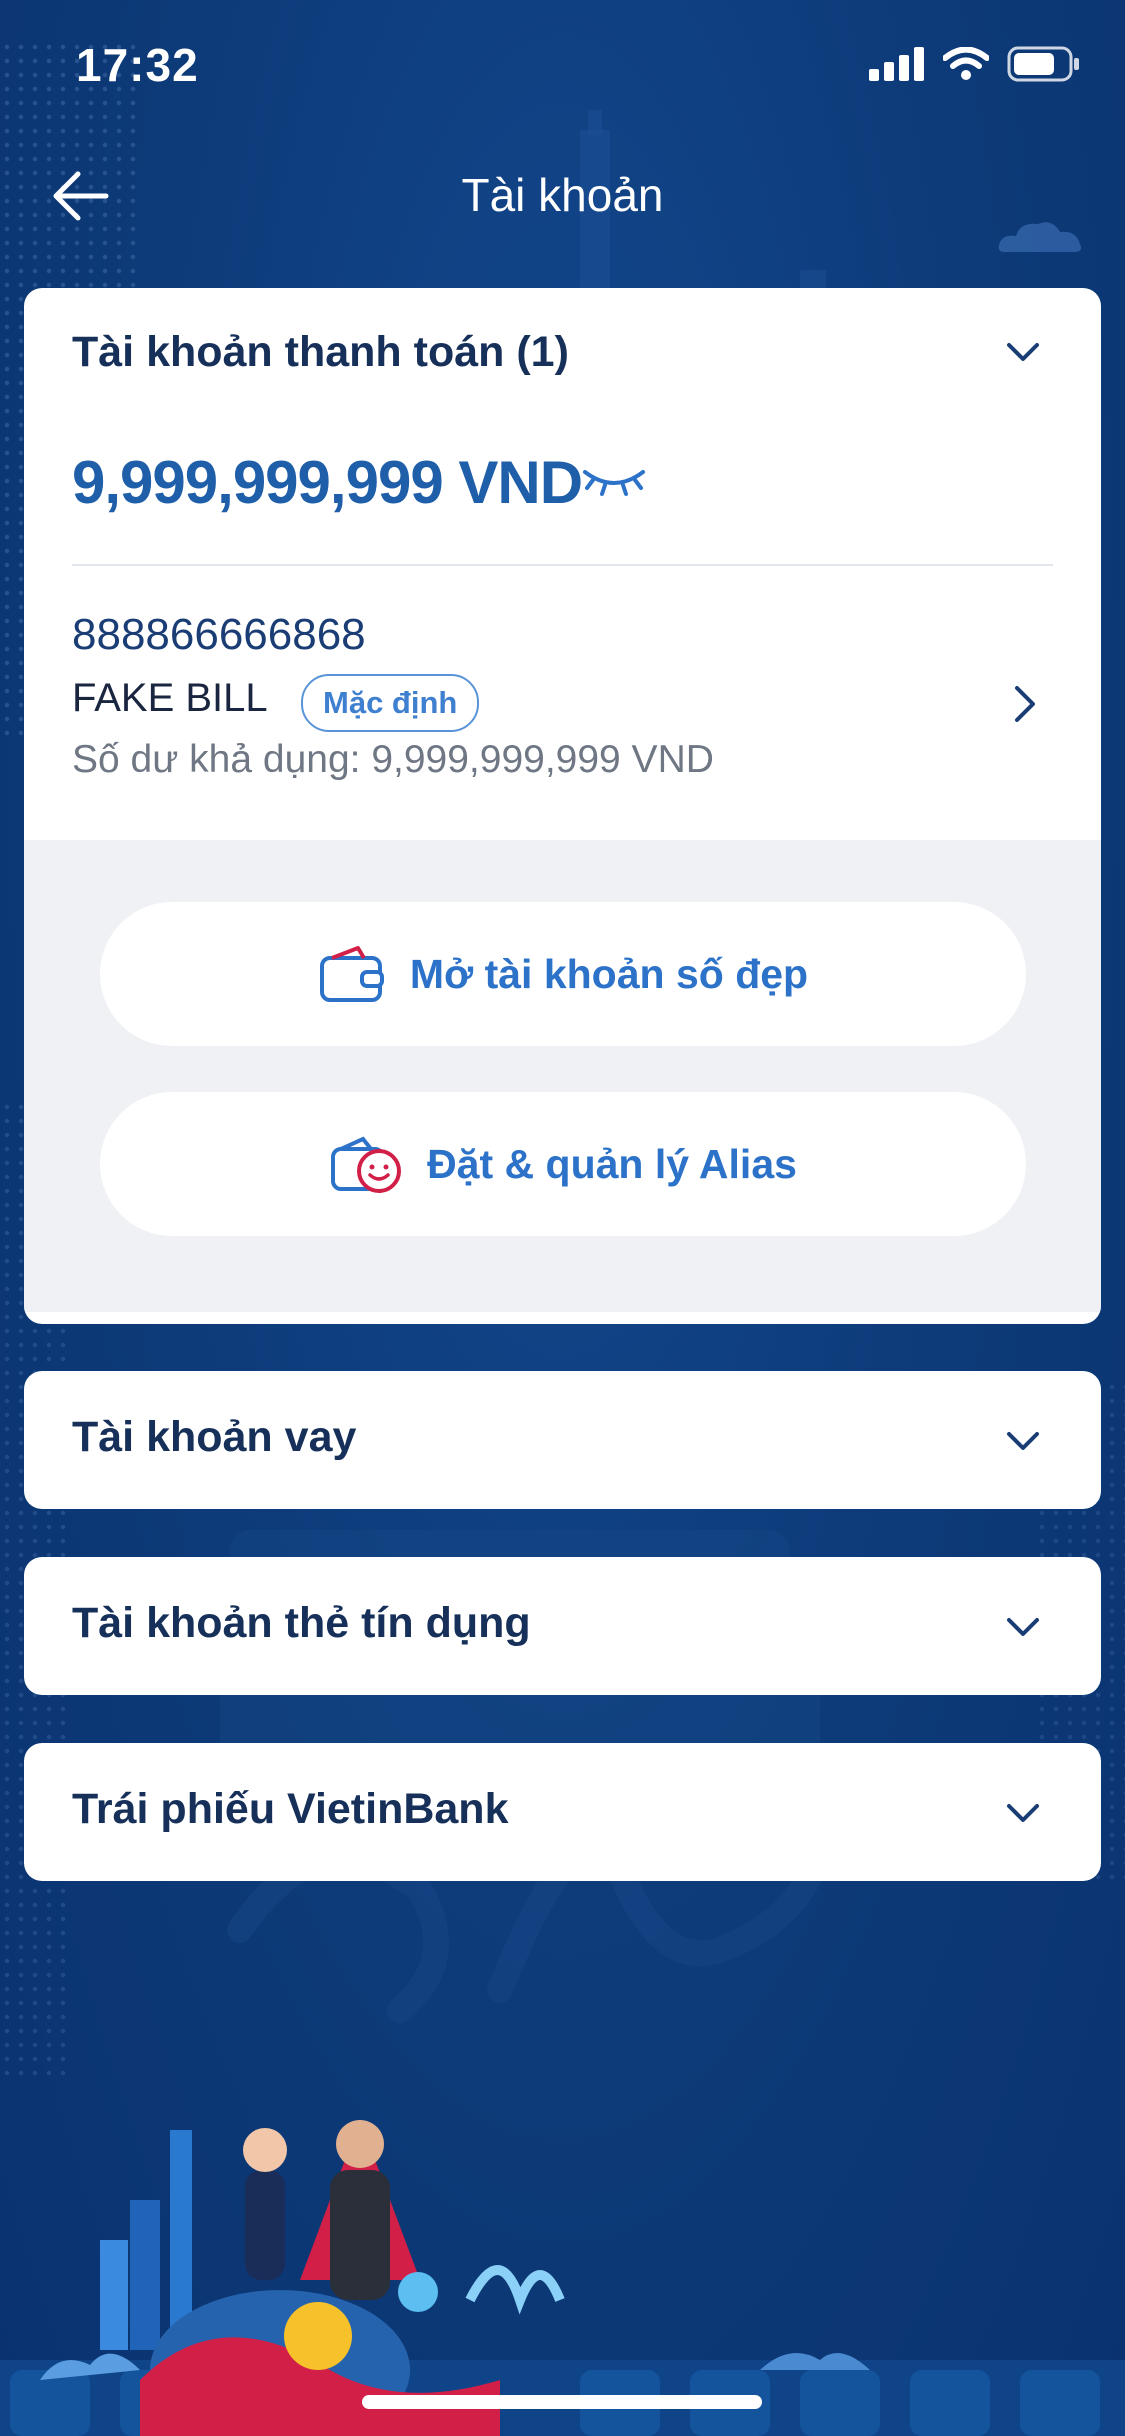  I want to click on promo-illustration, so click(562, 2278).